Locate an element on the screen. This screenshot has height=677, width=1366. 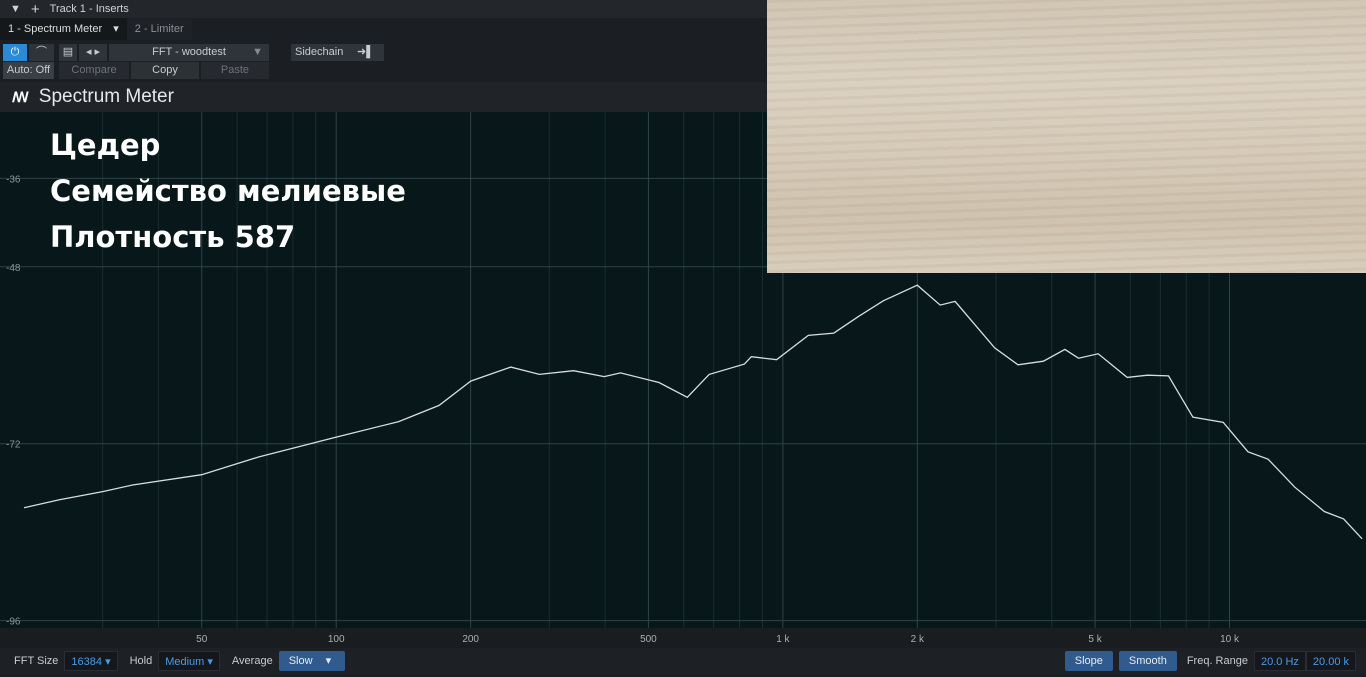
automation-icon: ⌒ is located at coordinates (41, 52).